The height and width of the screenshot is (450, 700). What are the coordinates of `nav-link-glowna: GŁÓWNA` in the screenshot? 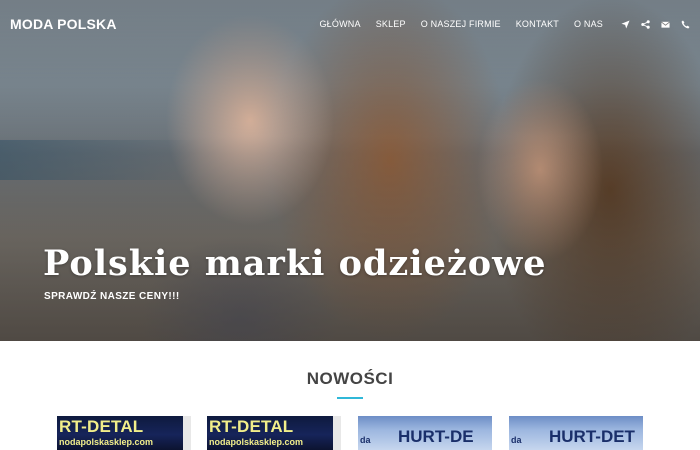 It's located at (339, 24).